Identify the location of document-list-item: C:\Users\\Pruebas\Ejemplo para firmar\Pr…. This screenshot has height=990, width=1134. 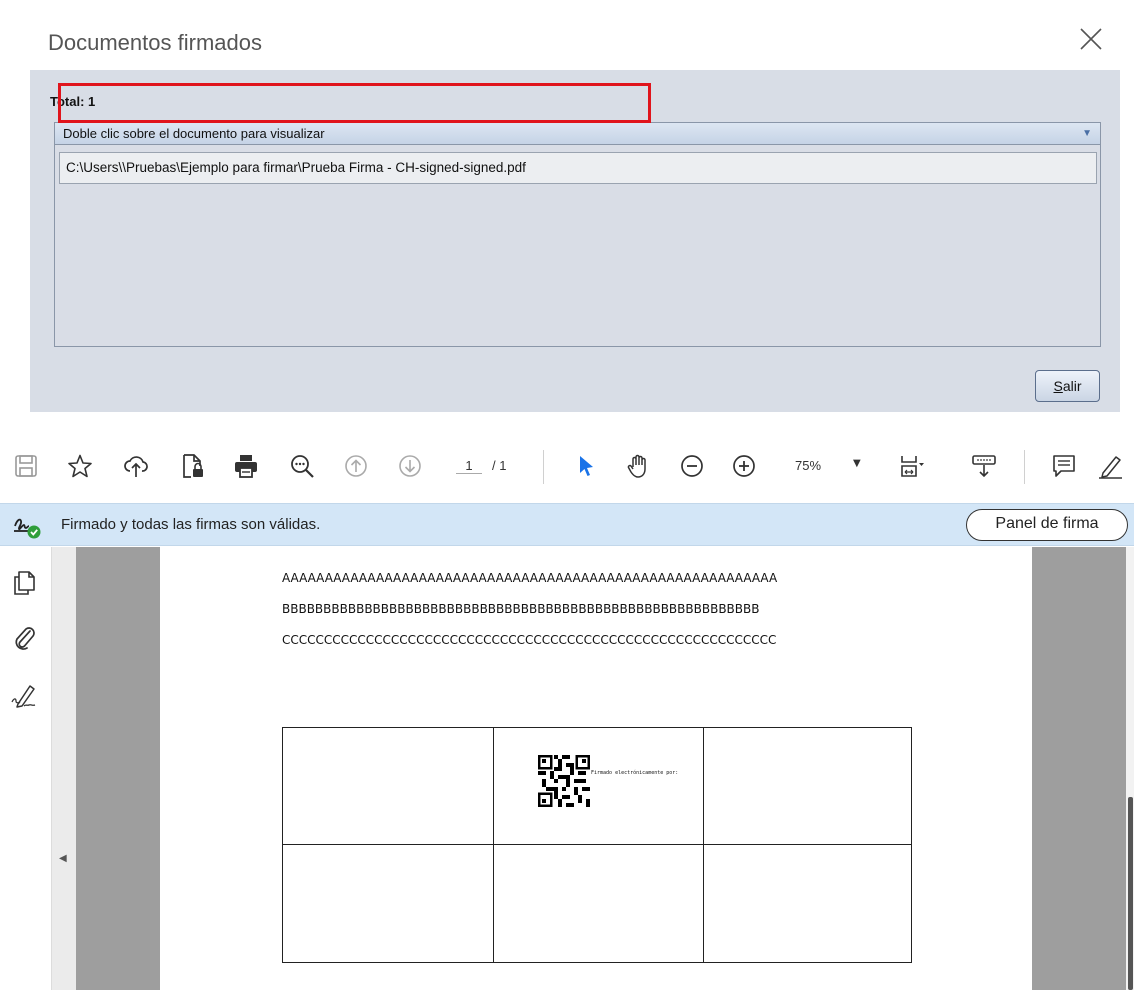
(578, 168).